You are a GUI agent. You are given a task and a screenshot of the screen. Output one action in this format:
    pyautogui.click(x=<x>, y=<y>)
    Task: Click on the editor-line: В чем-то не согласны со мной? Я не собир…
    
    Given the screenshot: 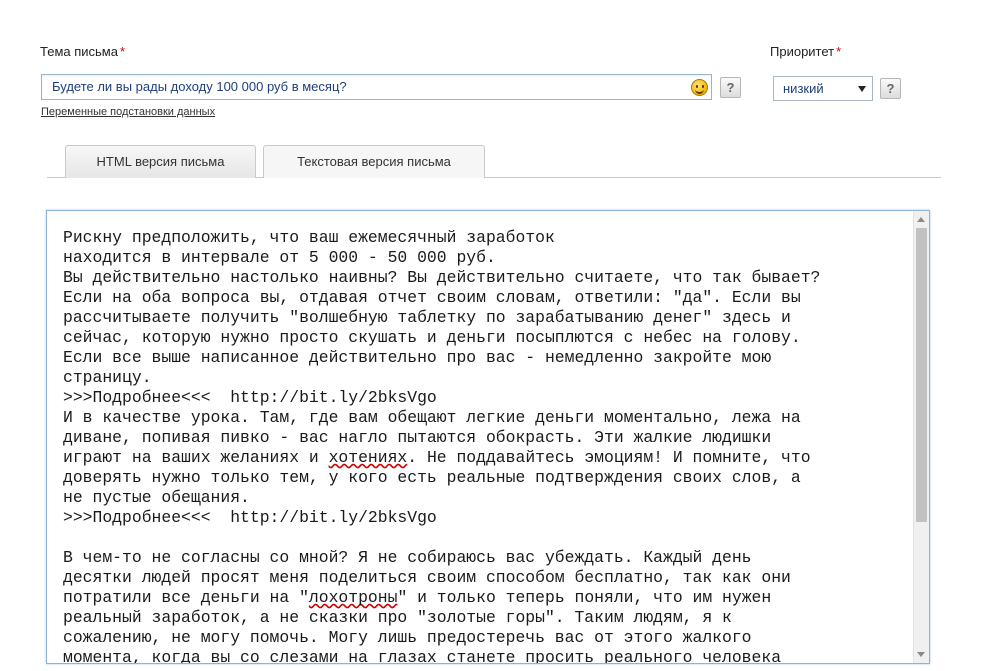 What is the action you would take?
    pyautogui.click(x=407, y=557)
    